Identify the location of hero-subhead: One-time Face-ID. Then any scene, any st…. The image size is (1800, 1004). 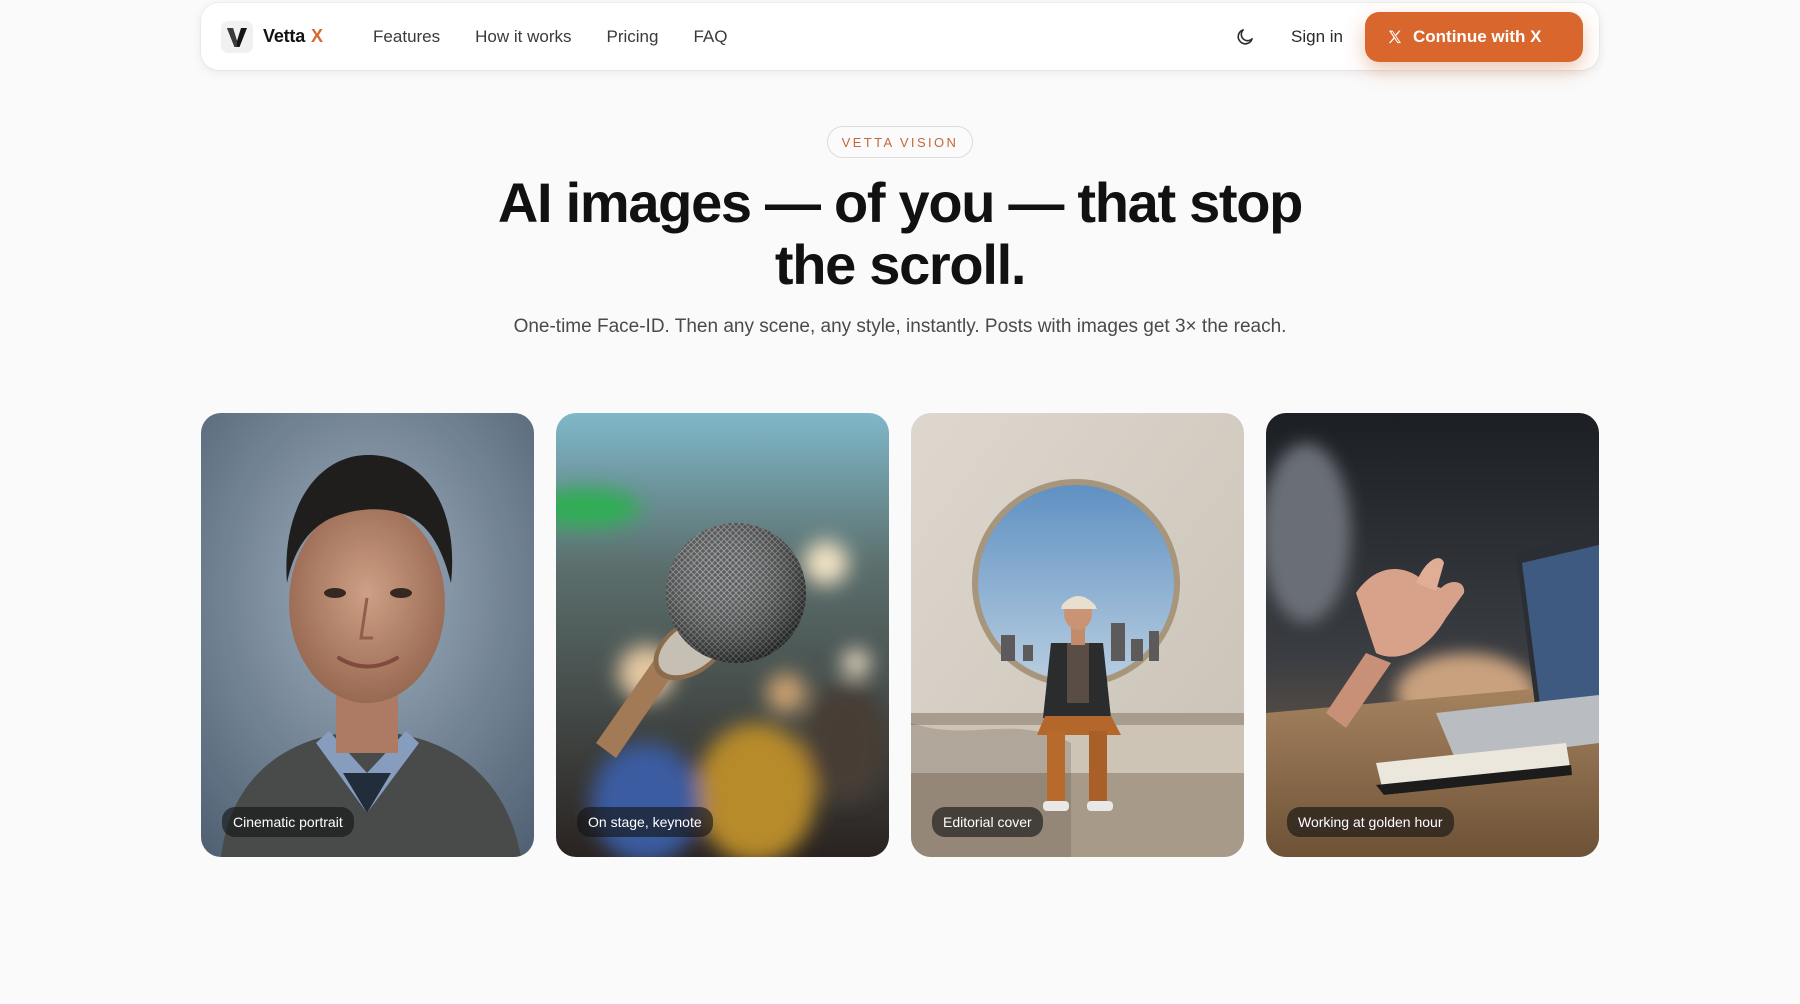
(900, 326).